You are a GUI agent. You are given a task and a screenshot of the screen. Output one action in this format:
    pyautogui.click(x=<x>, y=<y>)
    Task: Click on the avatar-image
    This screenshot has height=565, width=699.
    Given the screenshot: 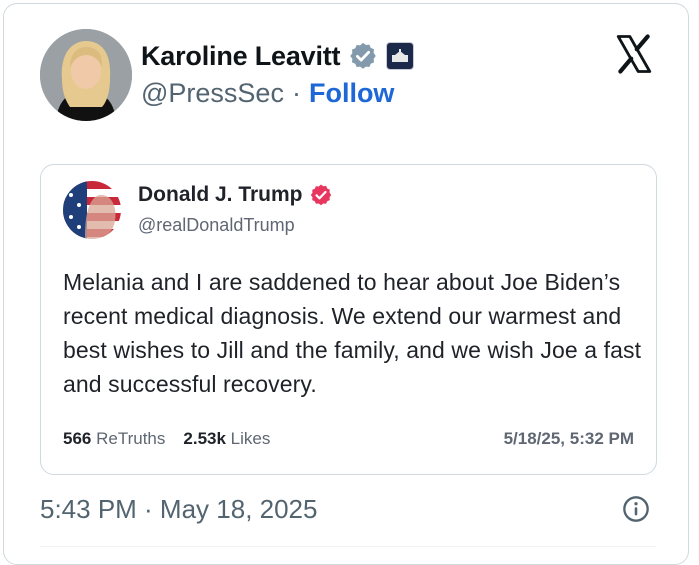 What is the action you would take?
    pyautogui.click(x=86, y=75)
    